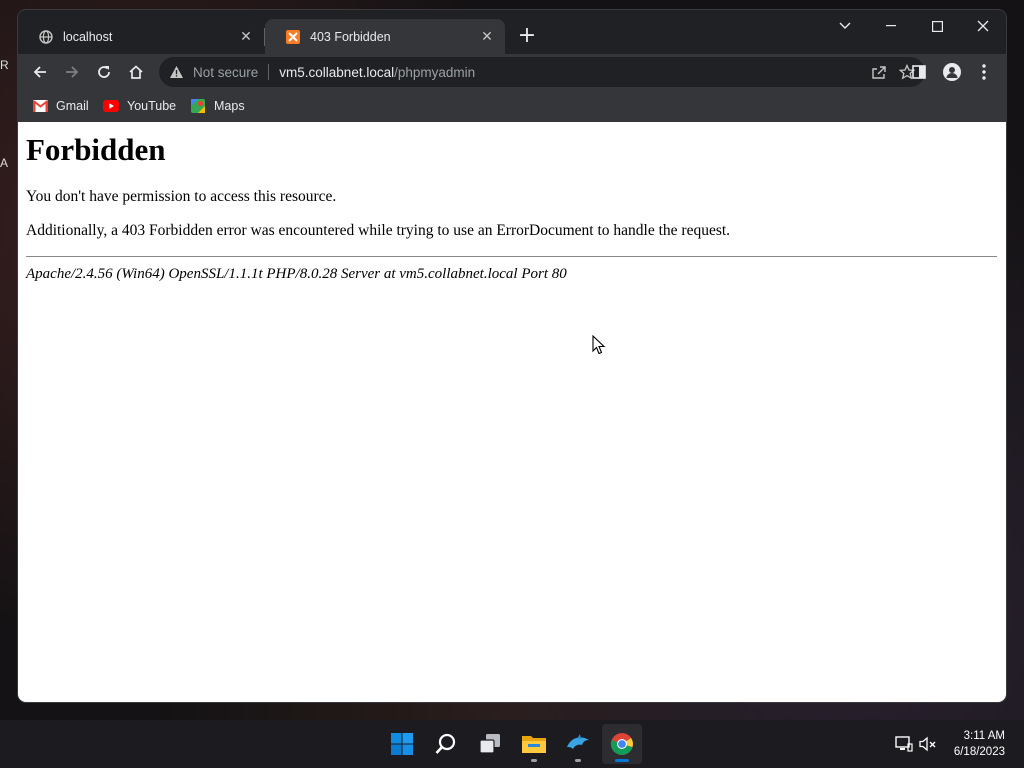 This screenshot has height=768, width=1024. I want to click on bookmark-label: Maps, so click(229, 106).